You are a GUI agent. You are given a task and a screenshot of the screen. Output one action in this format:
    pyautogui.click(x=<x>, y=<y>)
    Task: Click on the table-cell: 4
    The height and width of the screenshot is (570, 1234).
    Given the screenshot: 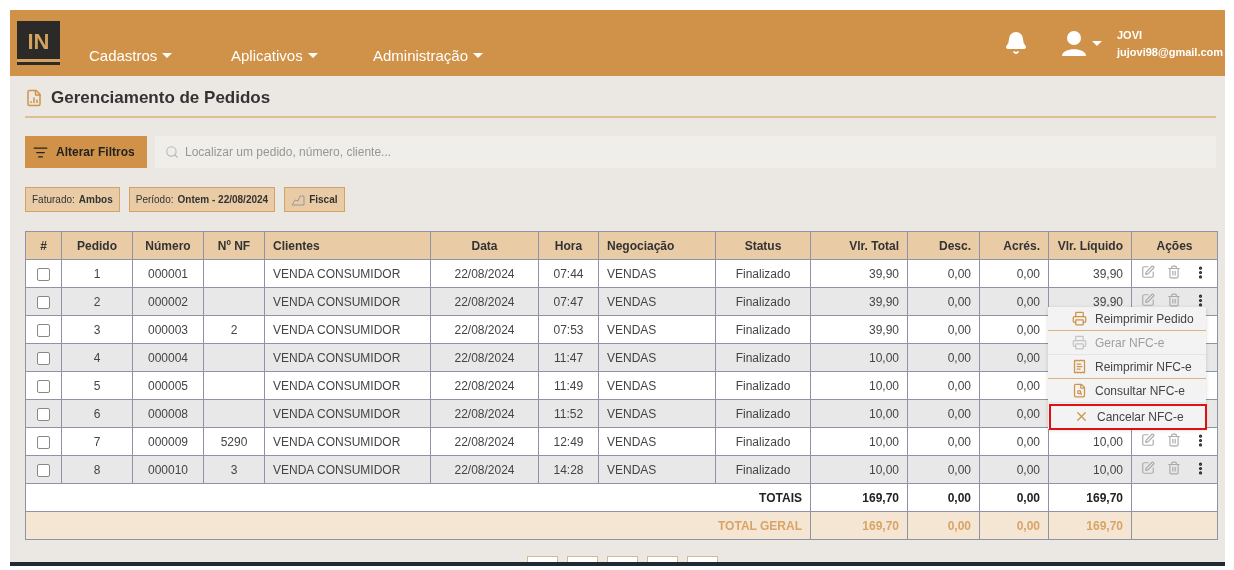 What is the action you would take?
    pyautogui.click(x=97, y=357)
    